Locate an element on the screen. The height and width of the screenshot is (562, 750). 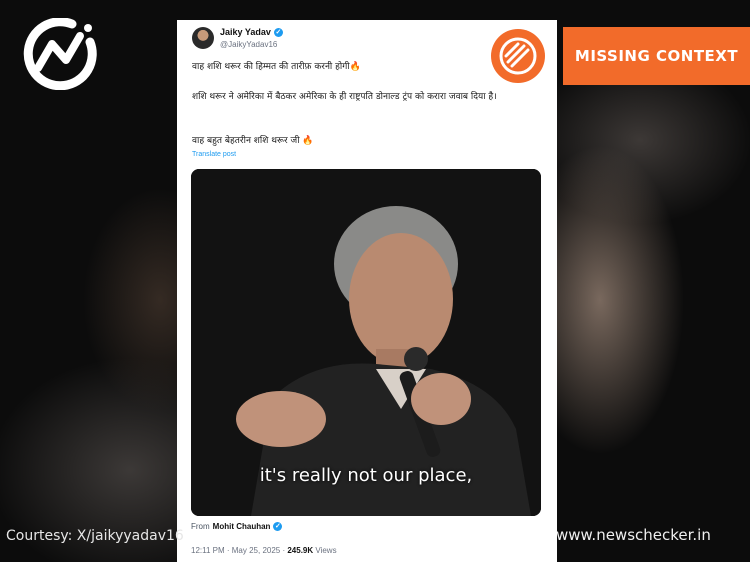
author-handle: @JaikyYadav16 is located at coordinates (248, 44).